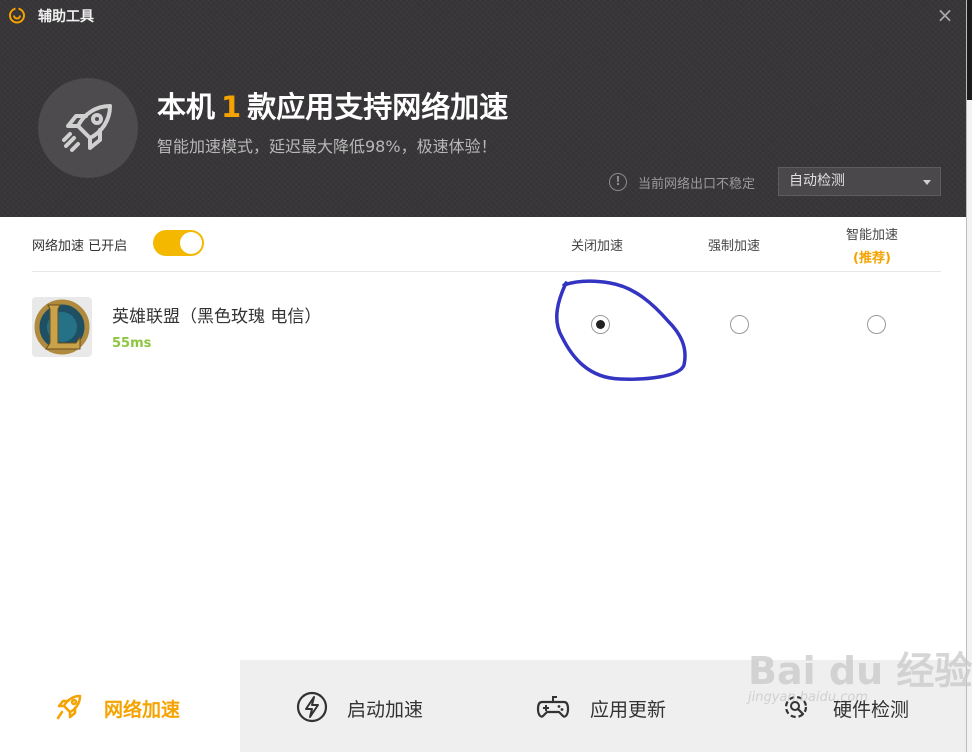 The height and width of the screenshot is (752, 972). Describe the element at coordinates (871, 235) in the screenshot. I see `column-smart: 智能加速` at that location.